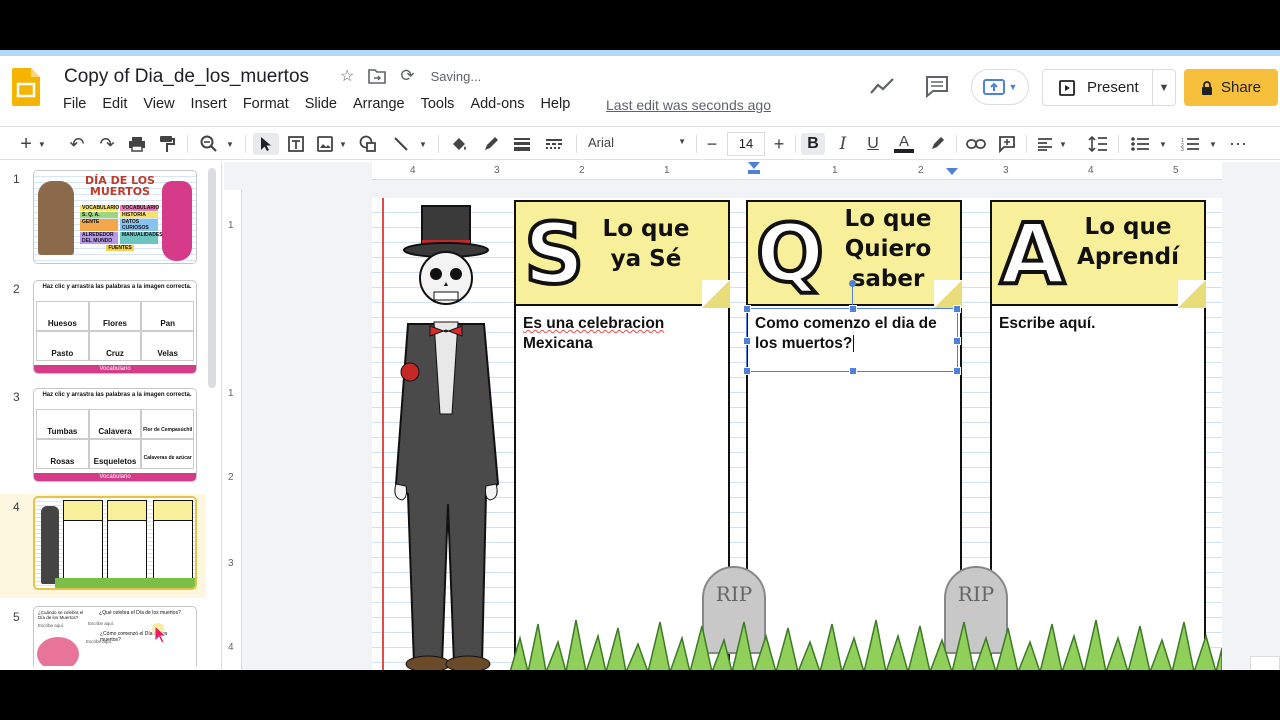 This screenshot has width=1280, height=720. I want to click on undo-icon: ↶, so click(77, 144).